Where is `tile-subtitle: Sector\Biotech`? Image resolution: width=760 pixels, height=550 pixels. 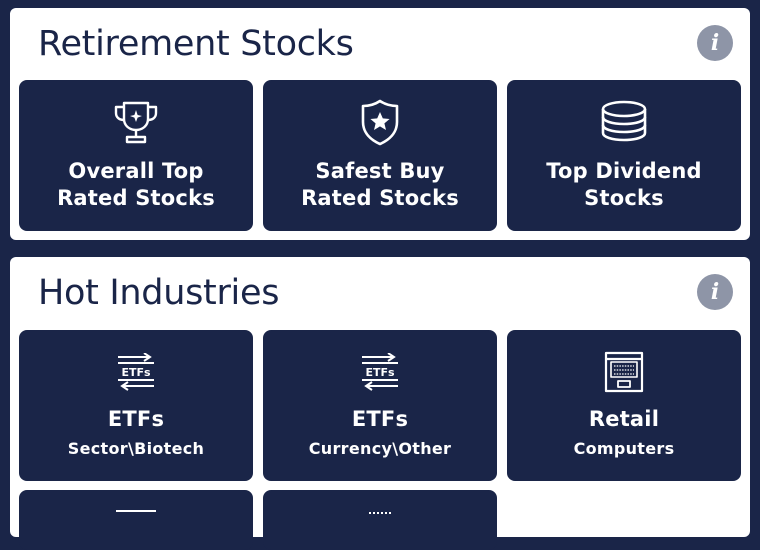 tile-subtitle: Sector\Biotech is located at coordinates (136, 448).